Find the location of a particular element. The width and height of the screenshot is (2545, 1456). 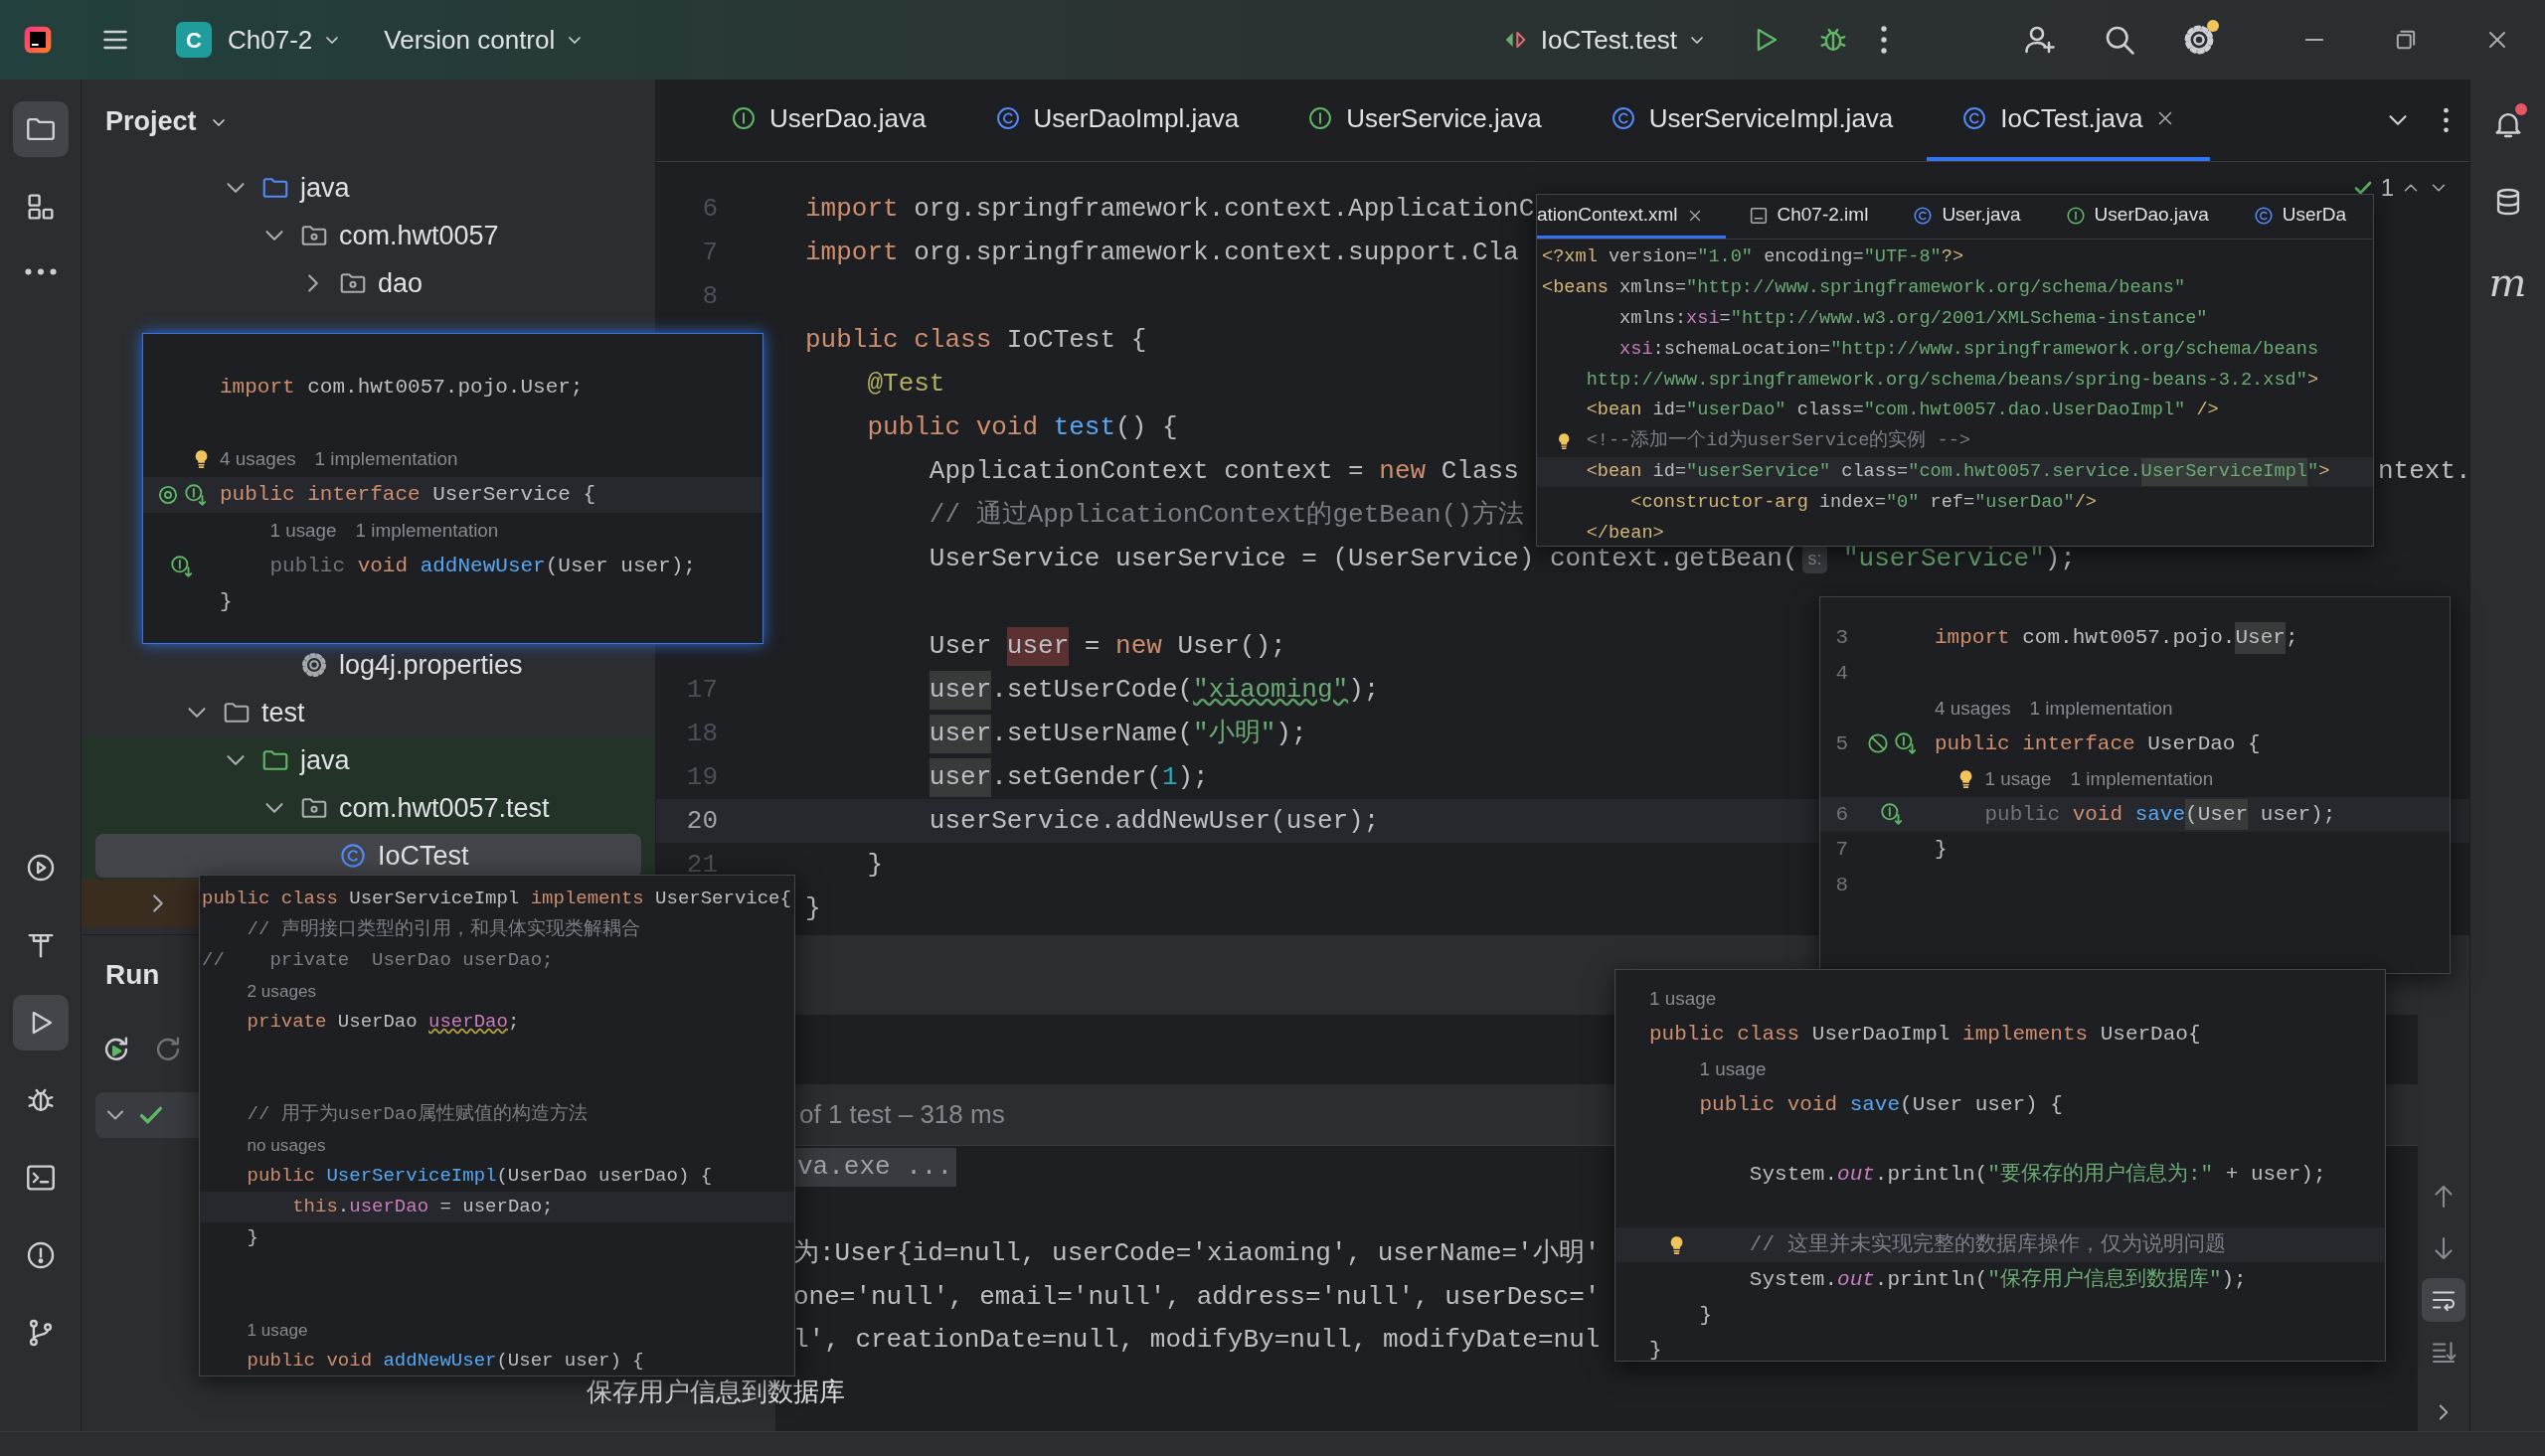

code-line: public interface UserService { is located at coordinates (408, 495).